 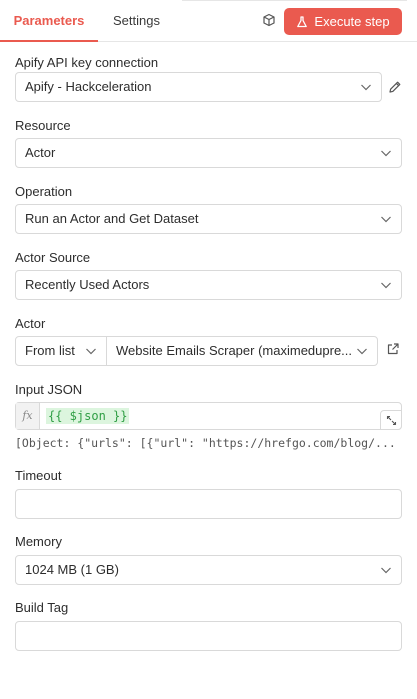 What do you see at coordinates (88, 86) in the screenshot?
I see `credential-value: Apify - Hackceleration` at bounding box center [88, 86].